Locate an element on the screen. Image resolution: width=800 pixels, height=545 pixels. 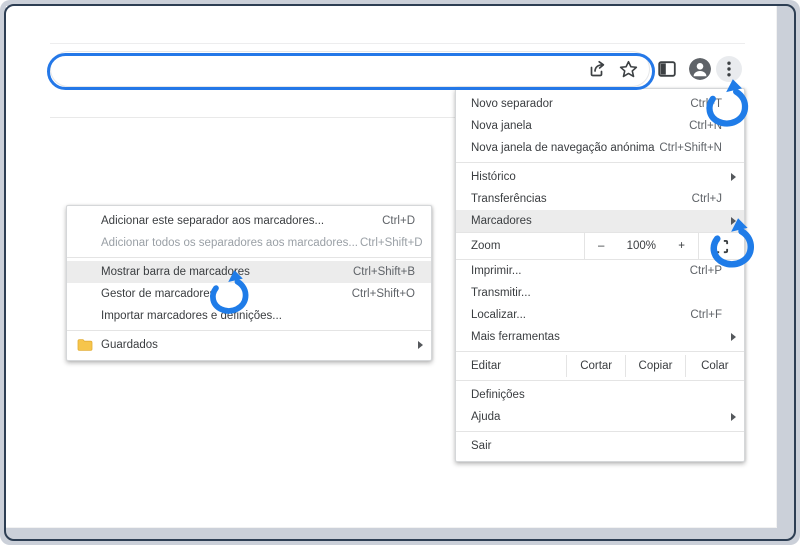
side-panel-icon is located at coordinates (667, 69).